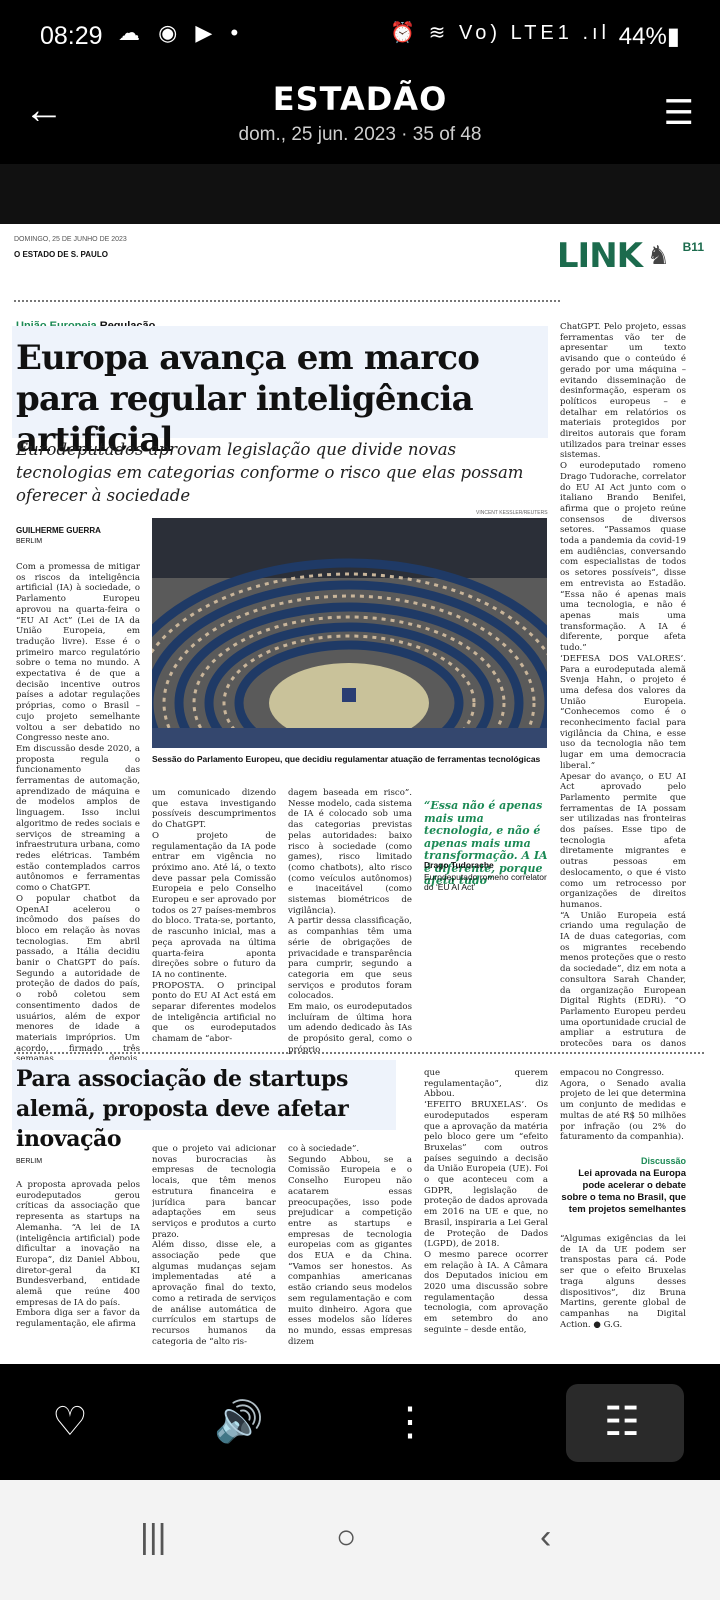 The height and width of the screenshot is (1600, 720). Describe the element at coordinates (359, 1053) in the screenshot. I see `story-divider` at that location.